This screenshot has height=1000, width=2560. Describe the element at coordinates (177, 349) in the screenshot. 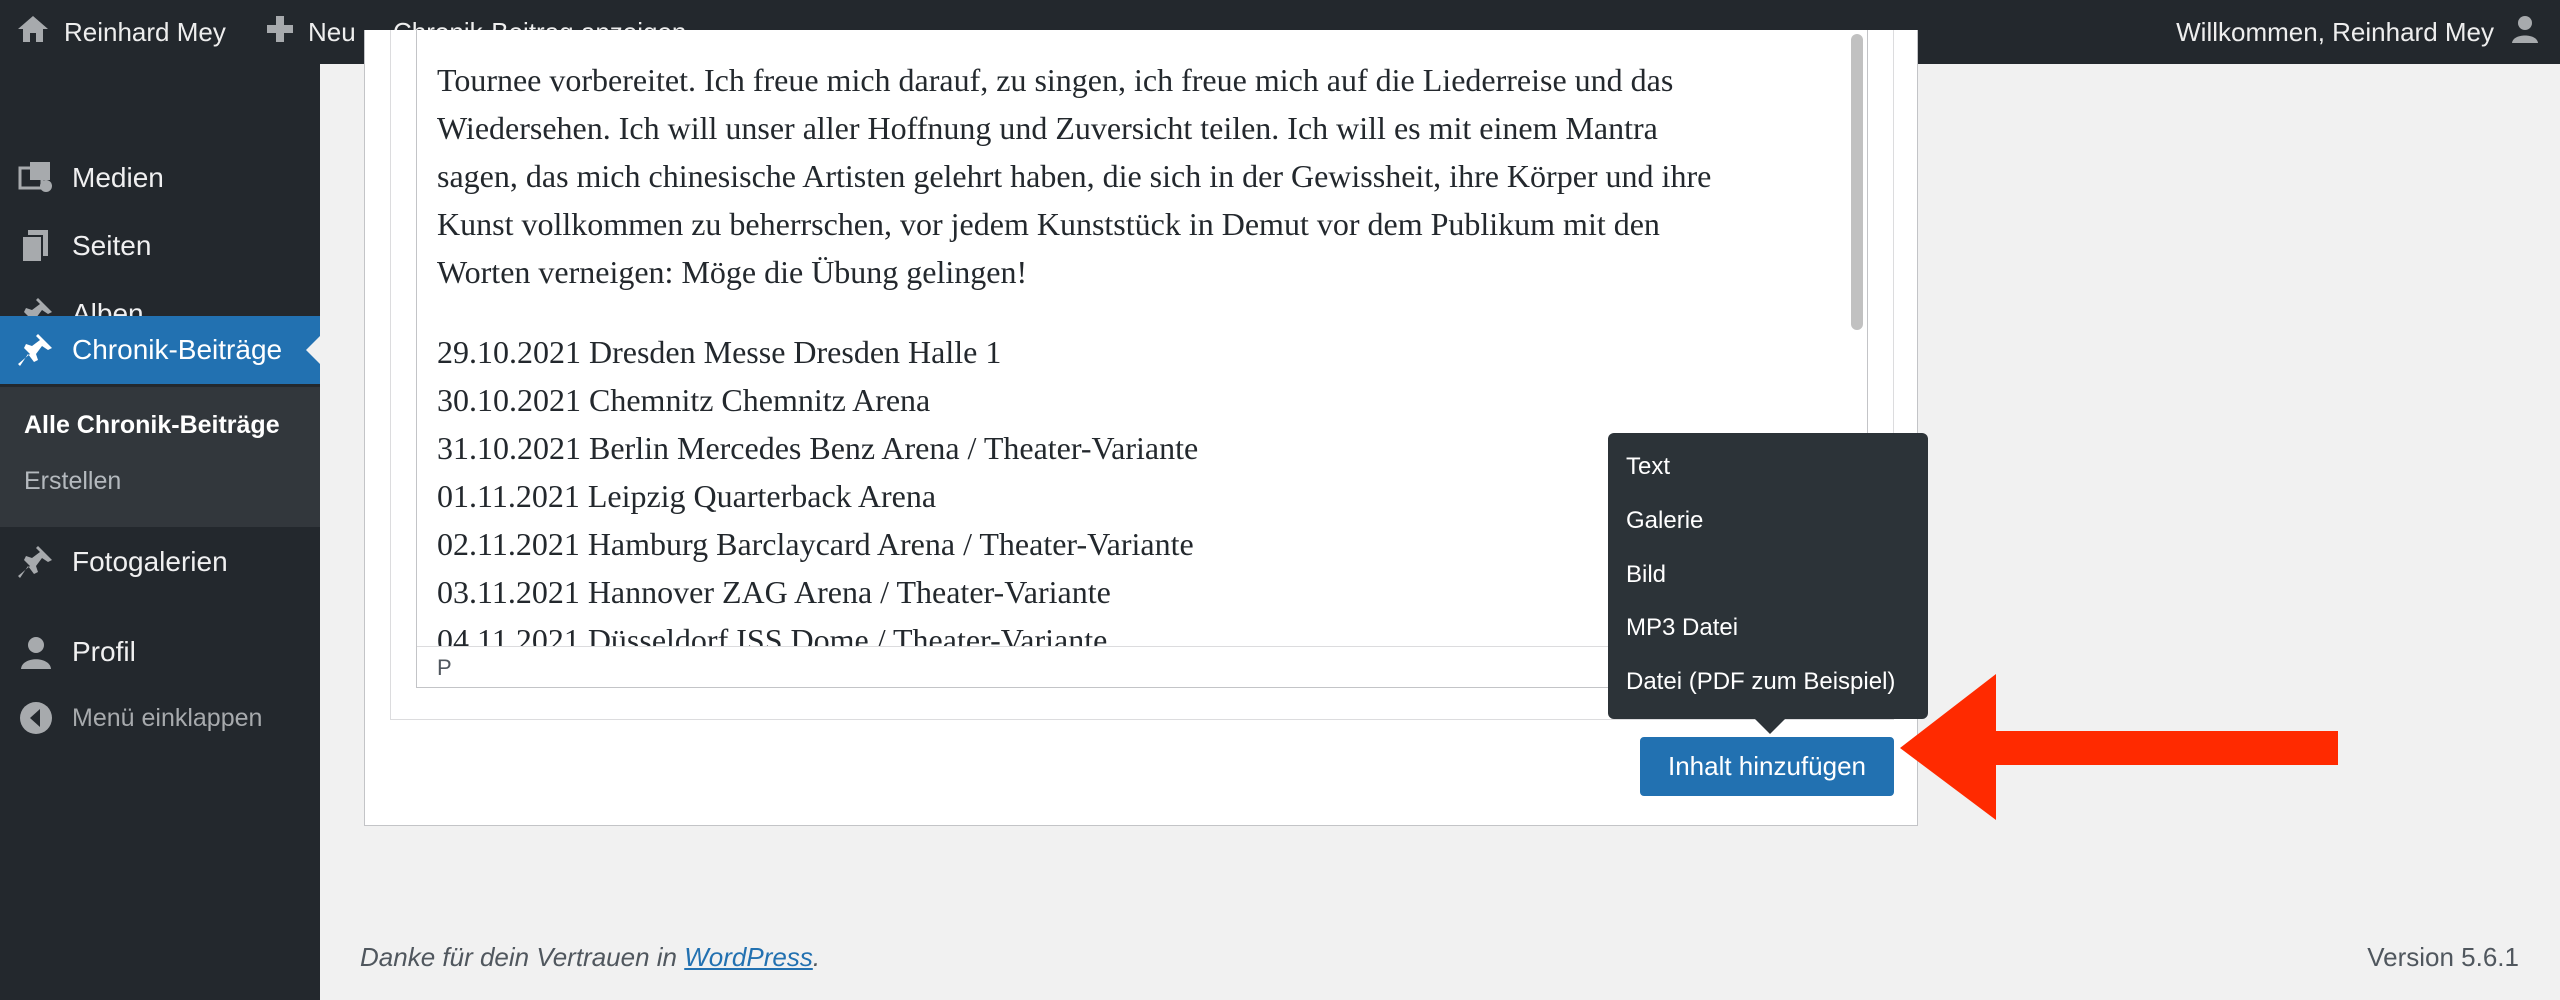

I see `sidebar-item-label: Chronik-Beiträge` at that location.